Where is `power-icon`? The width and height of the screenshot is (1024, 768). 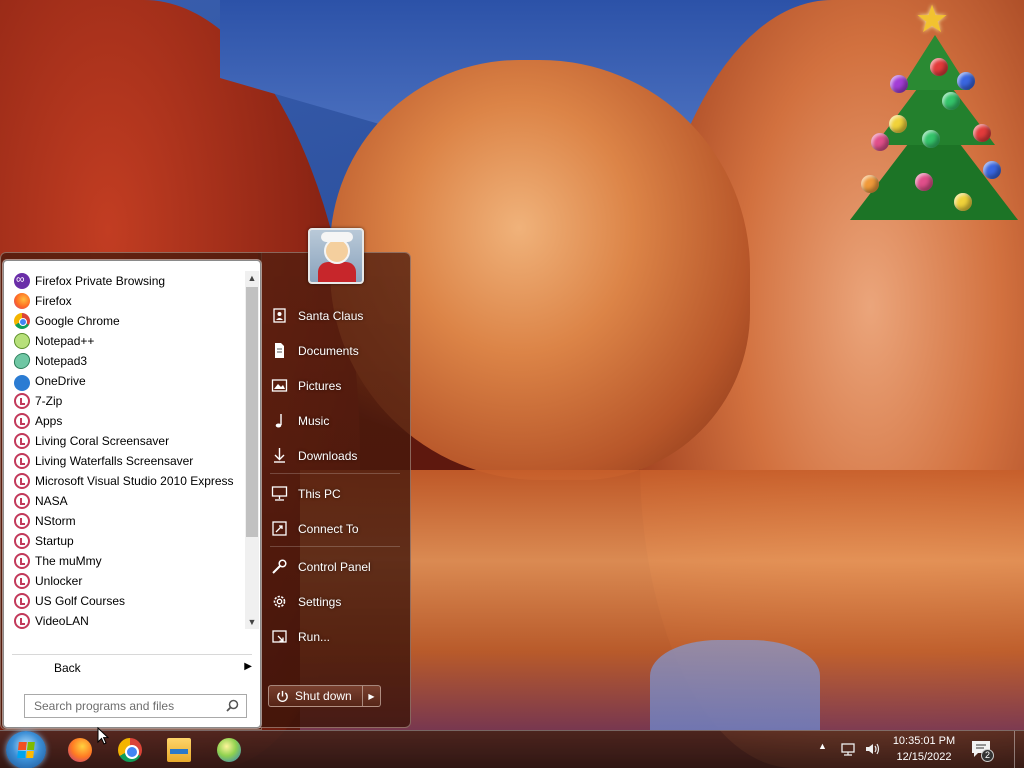 power-icon is located at coordinates (282, 696).